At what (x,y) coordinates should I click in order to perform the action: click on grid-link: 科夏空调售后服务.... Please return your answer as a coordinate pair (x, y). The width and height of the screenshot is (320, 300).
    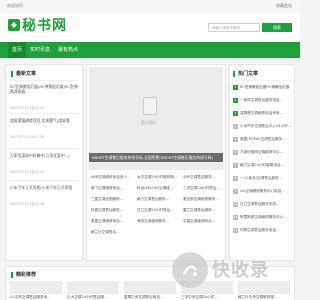
    Looking at the image, I should click on (112, 210).